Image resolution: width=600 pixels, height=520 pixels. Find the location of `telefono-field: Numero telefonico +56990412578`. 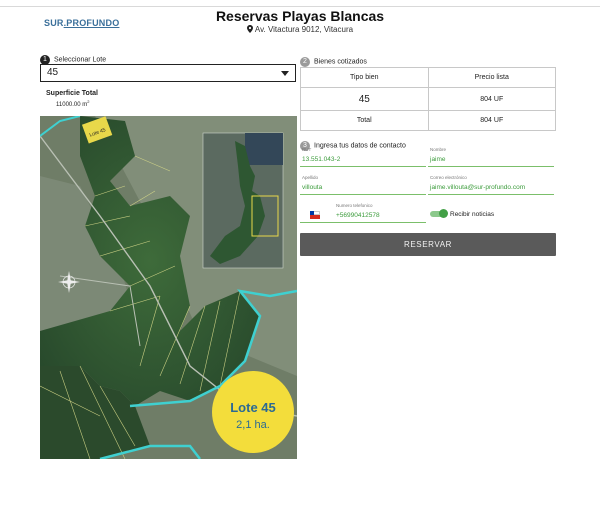

telefono-field: Numero telefonico +56990412578 is located at coordinates (363, 213).